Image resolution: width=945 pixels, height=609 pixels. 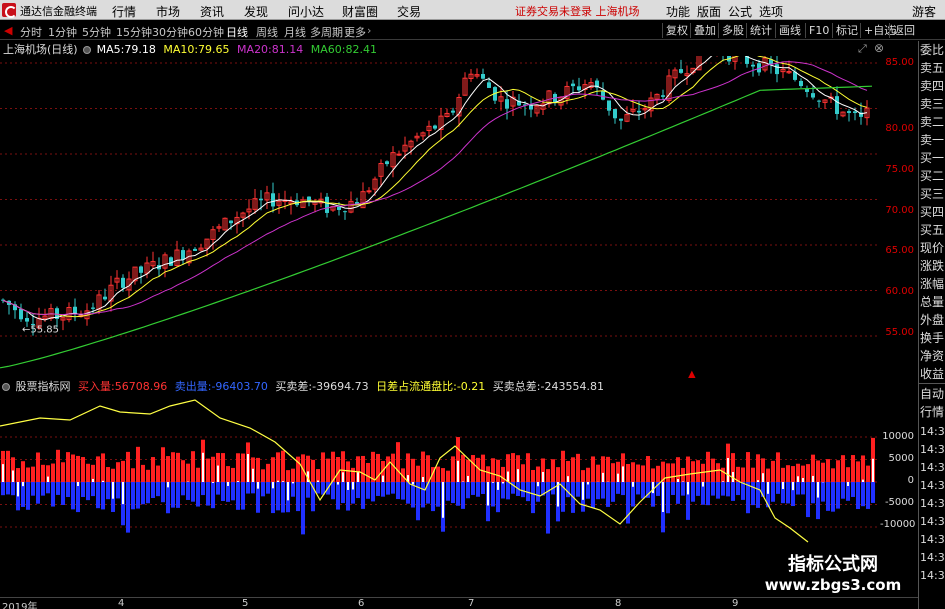 What do you see at coordinates (360, 11) in the screenshot?
I see `menu-wealth: 财富圈` at bounding box center [360, 11].